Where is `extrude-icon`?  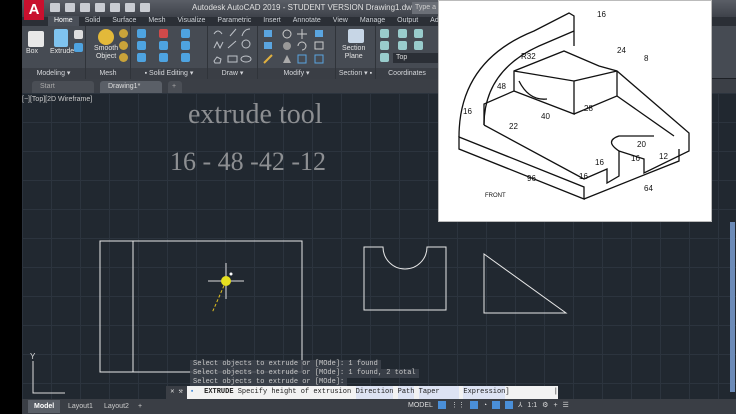
extrude-icon is located at coordinates (61, 38).